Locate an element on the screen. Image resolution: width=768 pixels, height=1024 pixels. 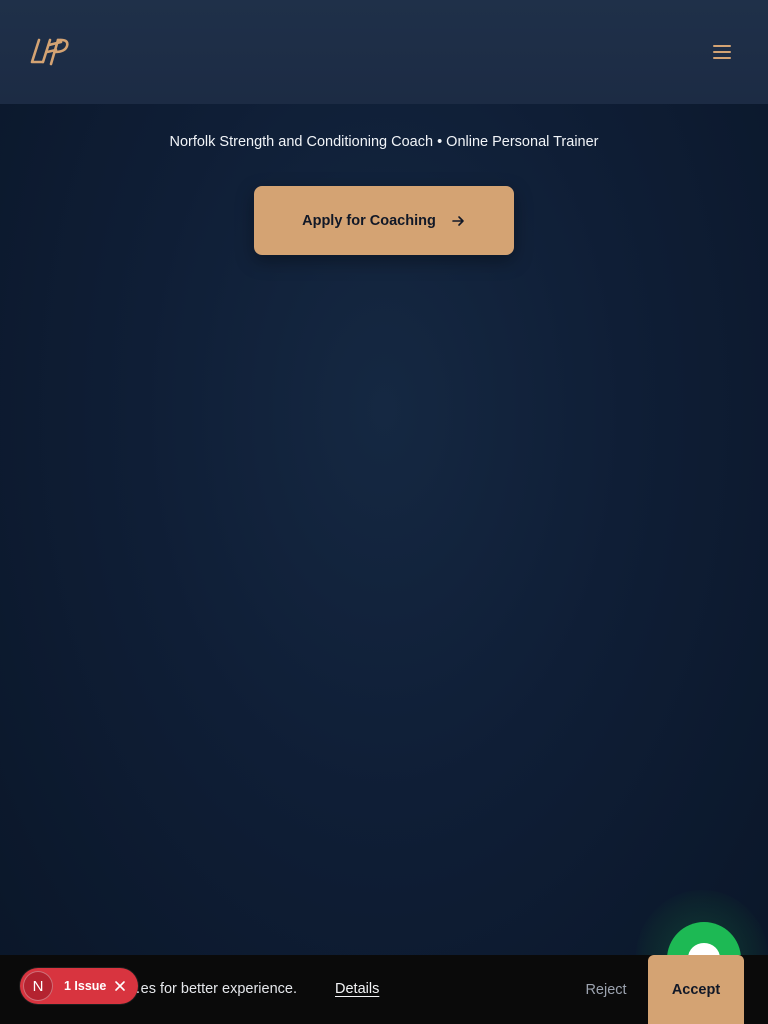
n-logo-icon: N is located at coordinates (38, 986).